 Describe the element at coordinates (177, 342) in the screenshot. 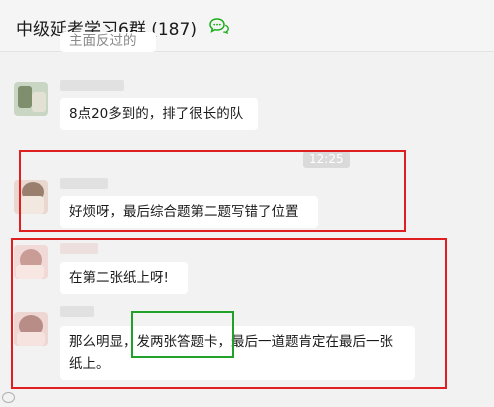

I see `highlighted-phrase: 发两张答题卡` at that location.